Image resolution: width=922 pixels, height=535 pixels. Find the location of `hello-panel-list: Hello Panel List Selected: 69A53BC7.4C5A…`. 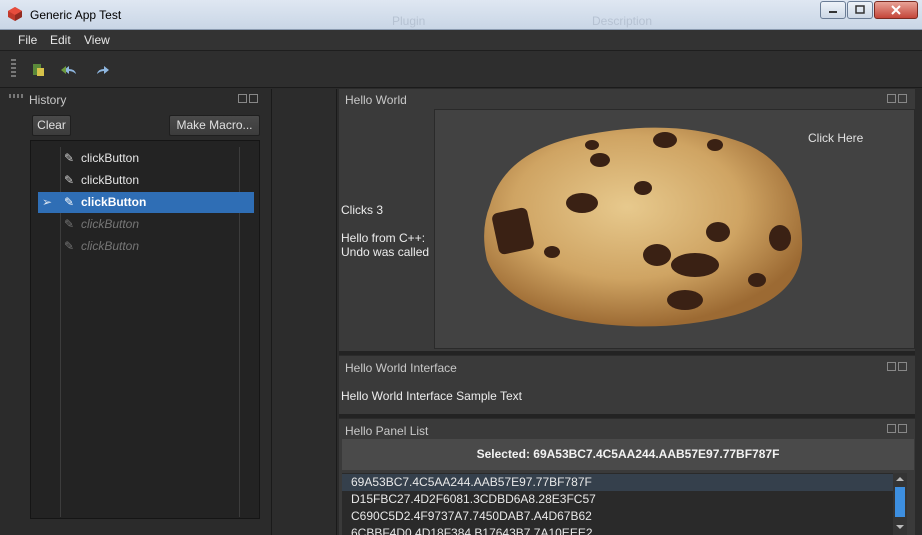

hello-panel-list: Hello Panel List Selected: 69A53BC7.4C5A… is located at coordinates (627, 477).